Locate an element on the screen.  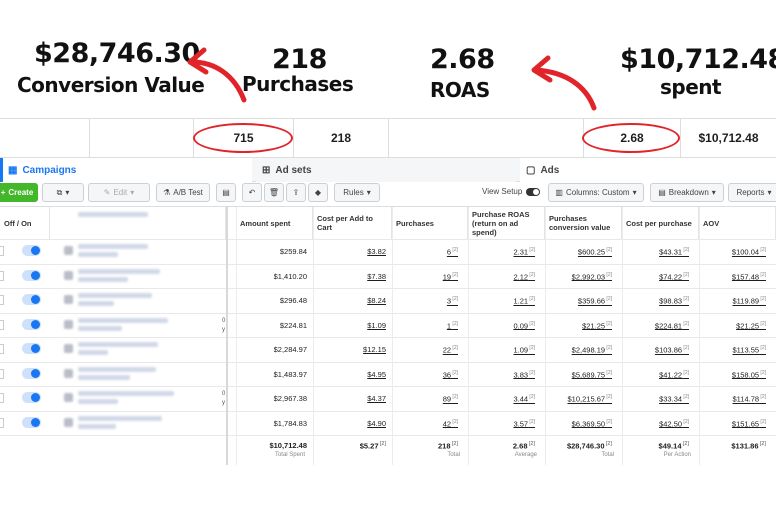
table-cell: $158.05 [2] is located at coordinates (732, 375).